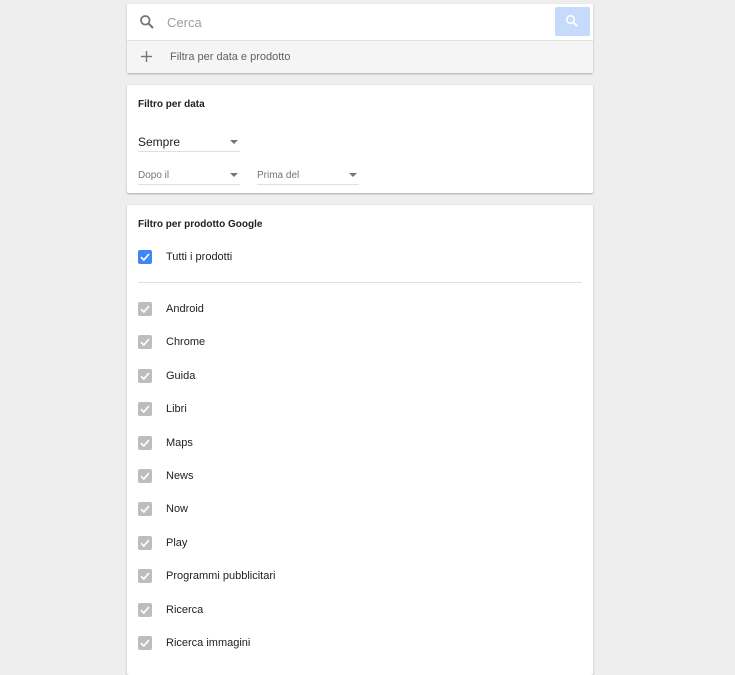 This screenshot has width=735, height=675. I want to click on product-label: Libri, so click(176, 409).